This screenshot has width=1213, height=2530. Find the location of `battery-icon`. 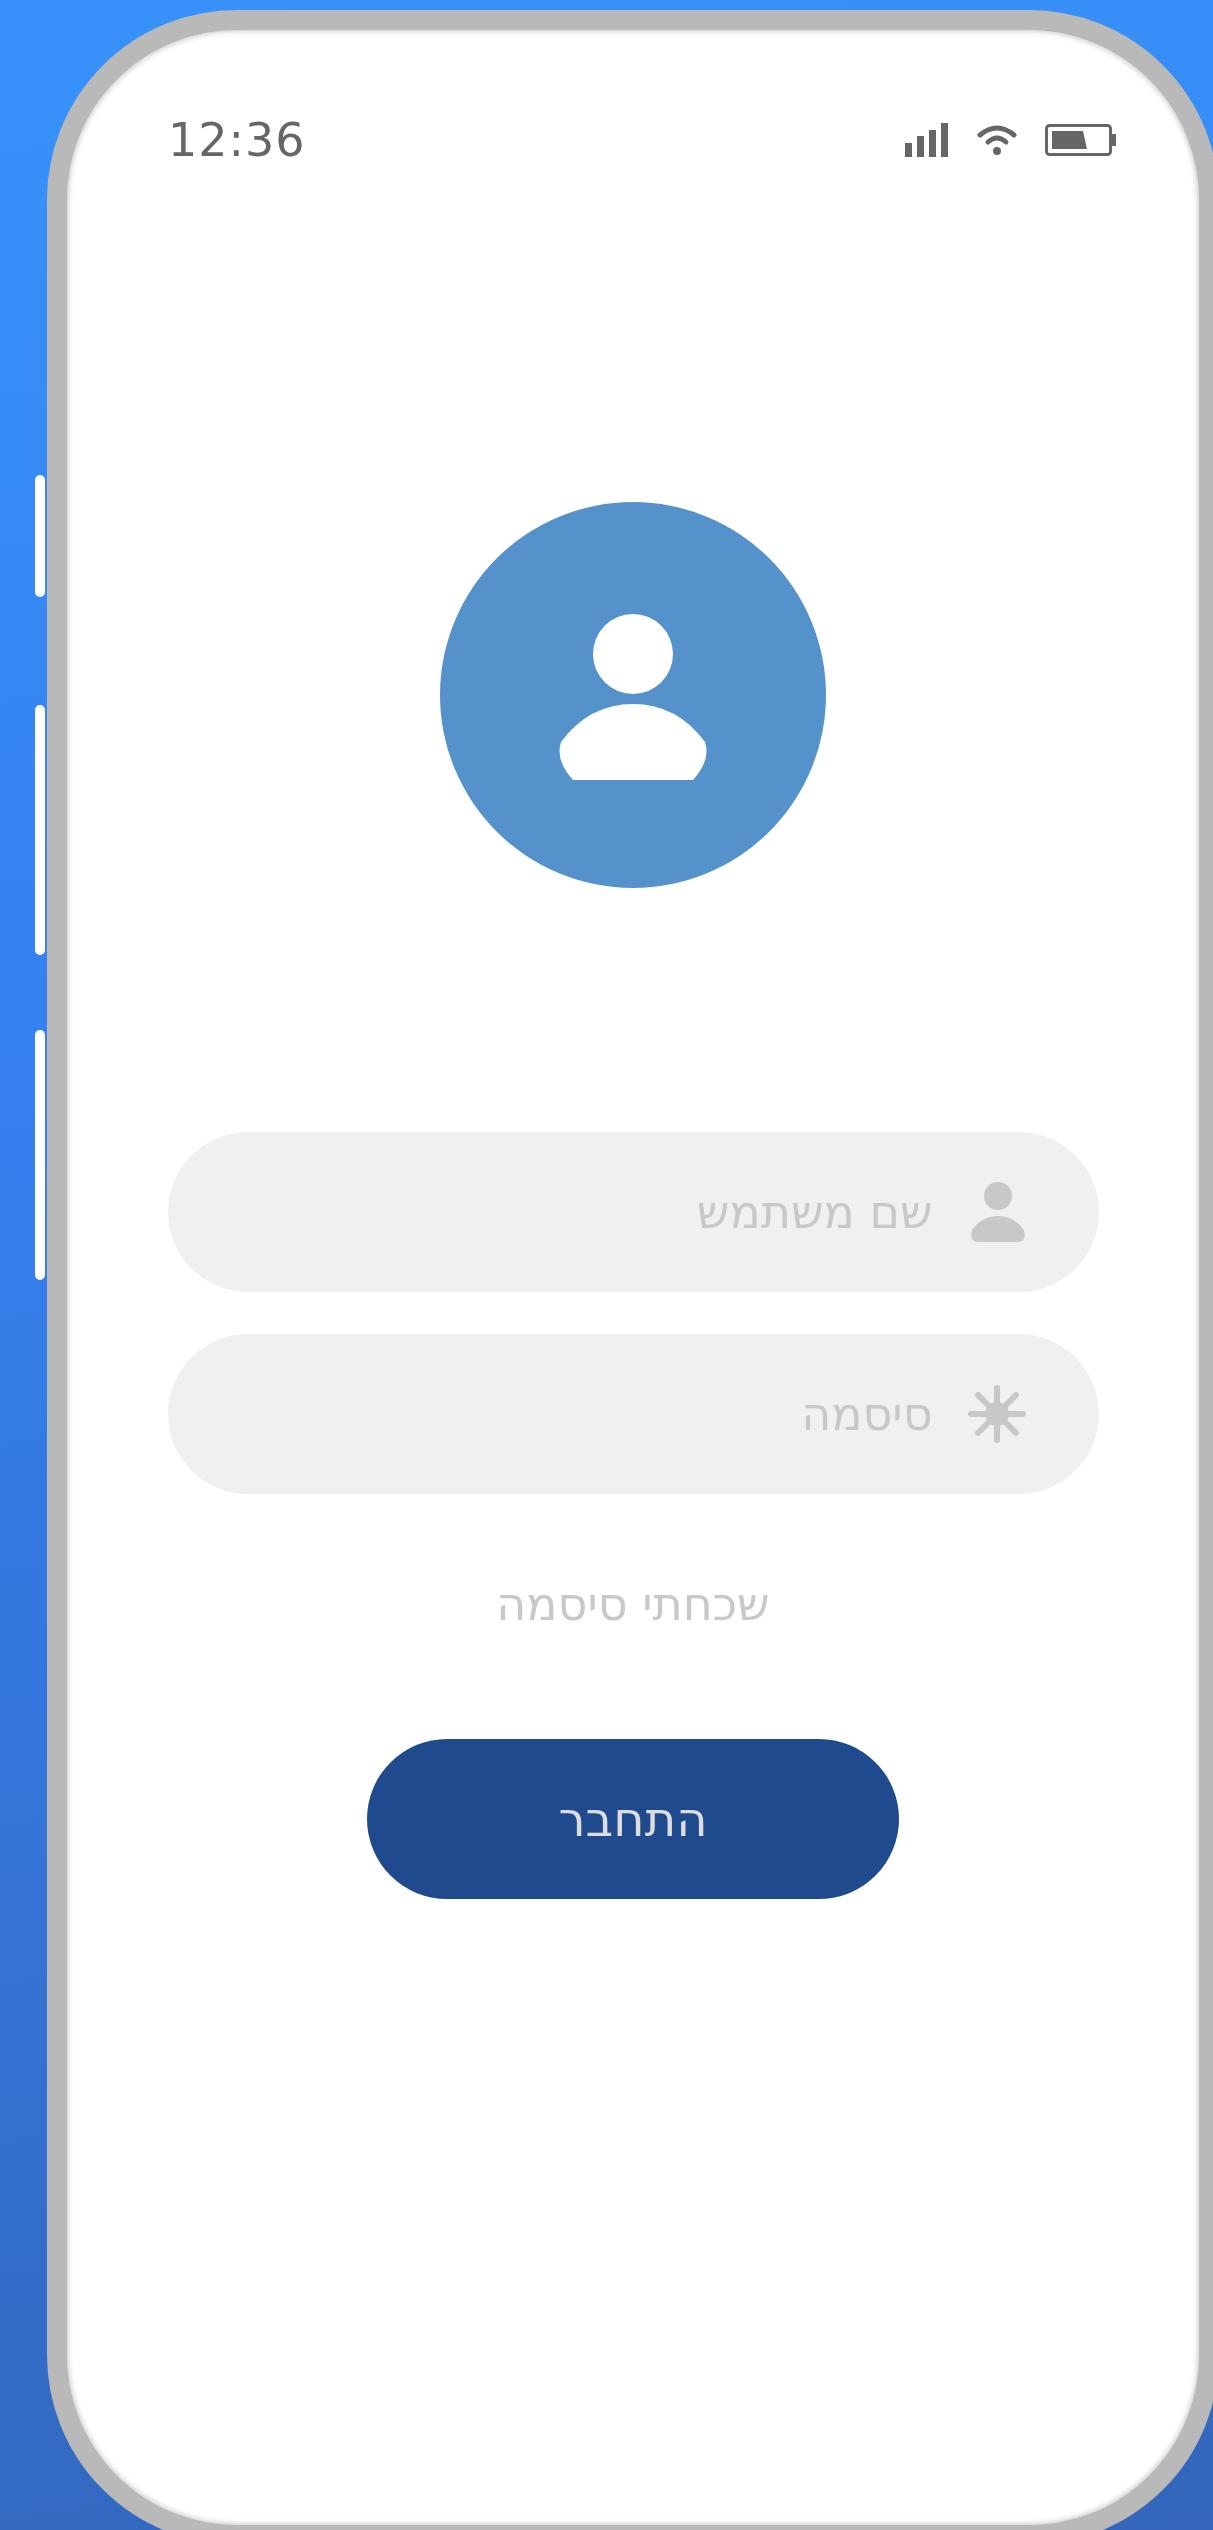

battery-icon is located at coordinates (1081, 140).